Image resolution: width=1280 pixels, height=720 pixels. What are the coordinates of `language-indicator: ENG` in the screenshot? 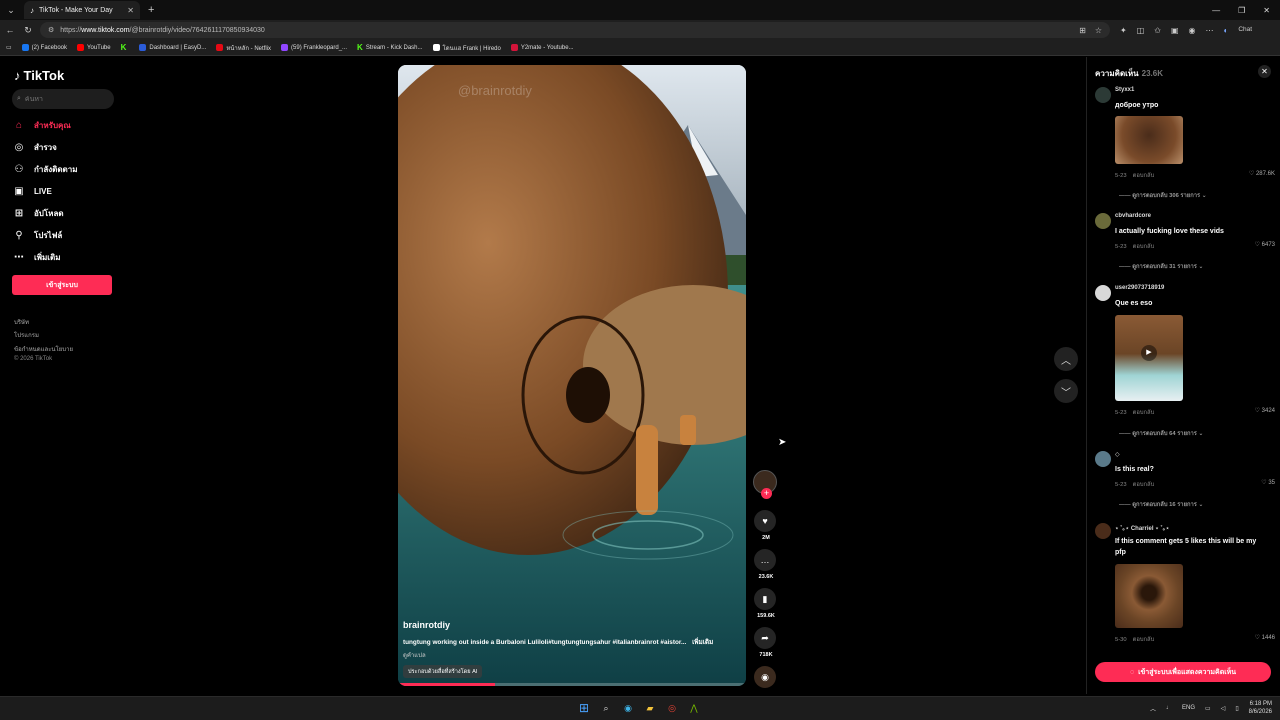 It's located at (1188, 708).